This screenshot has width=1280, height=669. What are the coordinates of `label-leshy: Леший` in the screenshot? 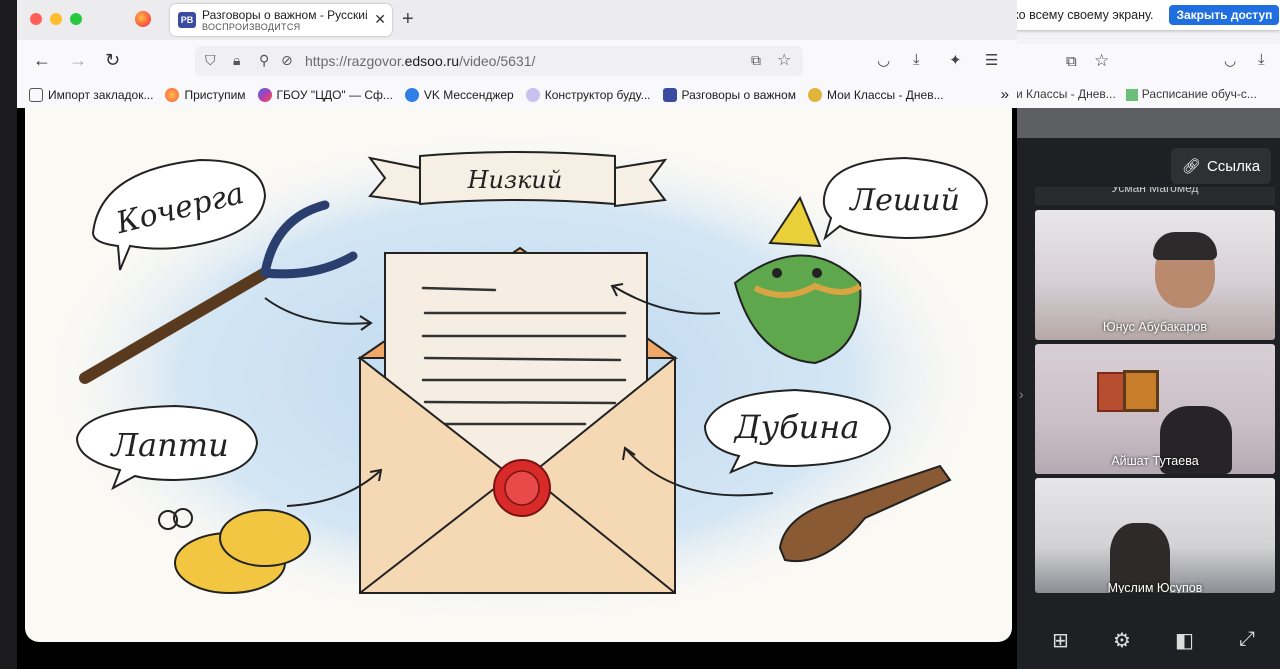 It's located at (904, 200).